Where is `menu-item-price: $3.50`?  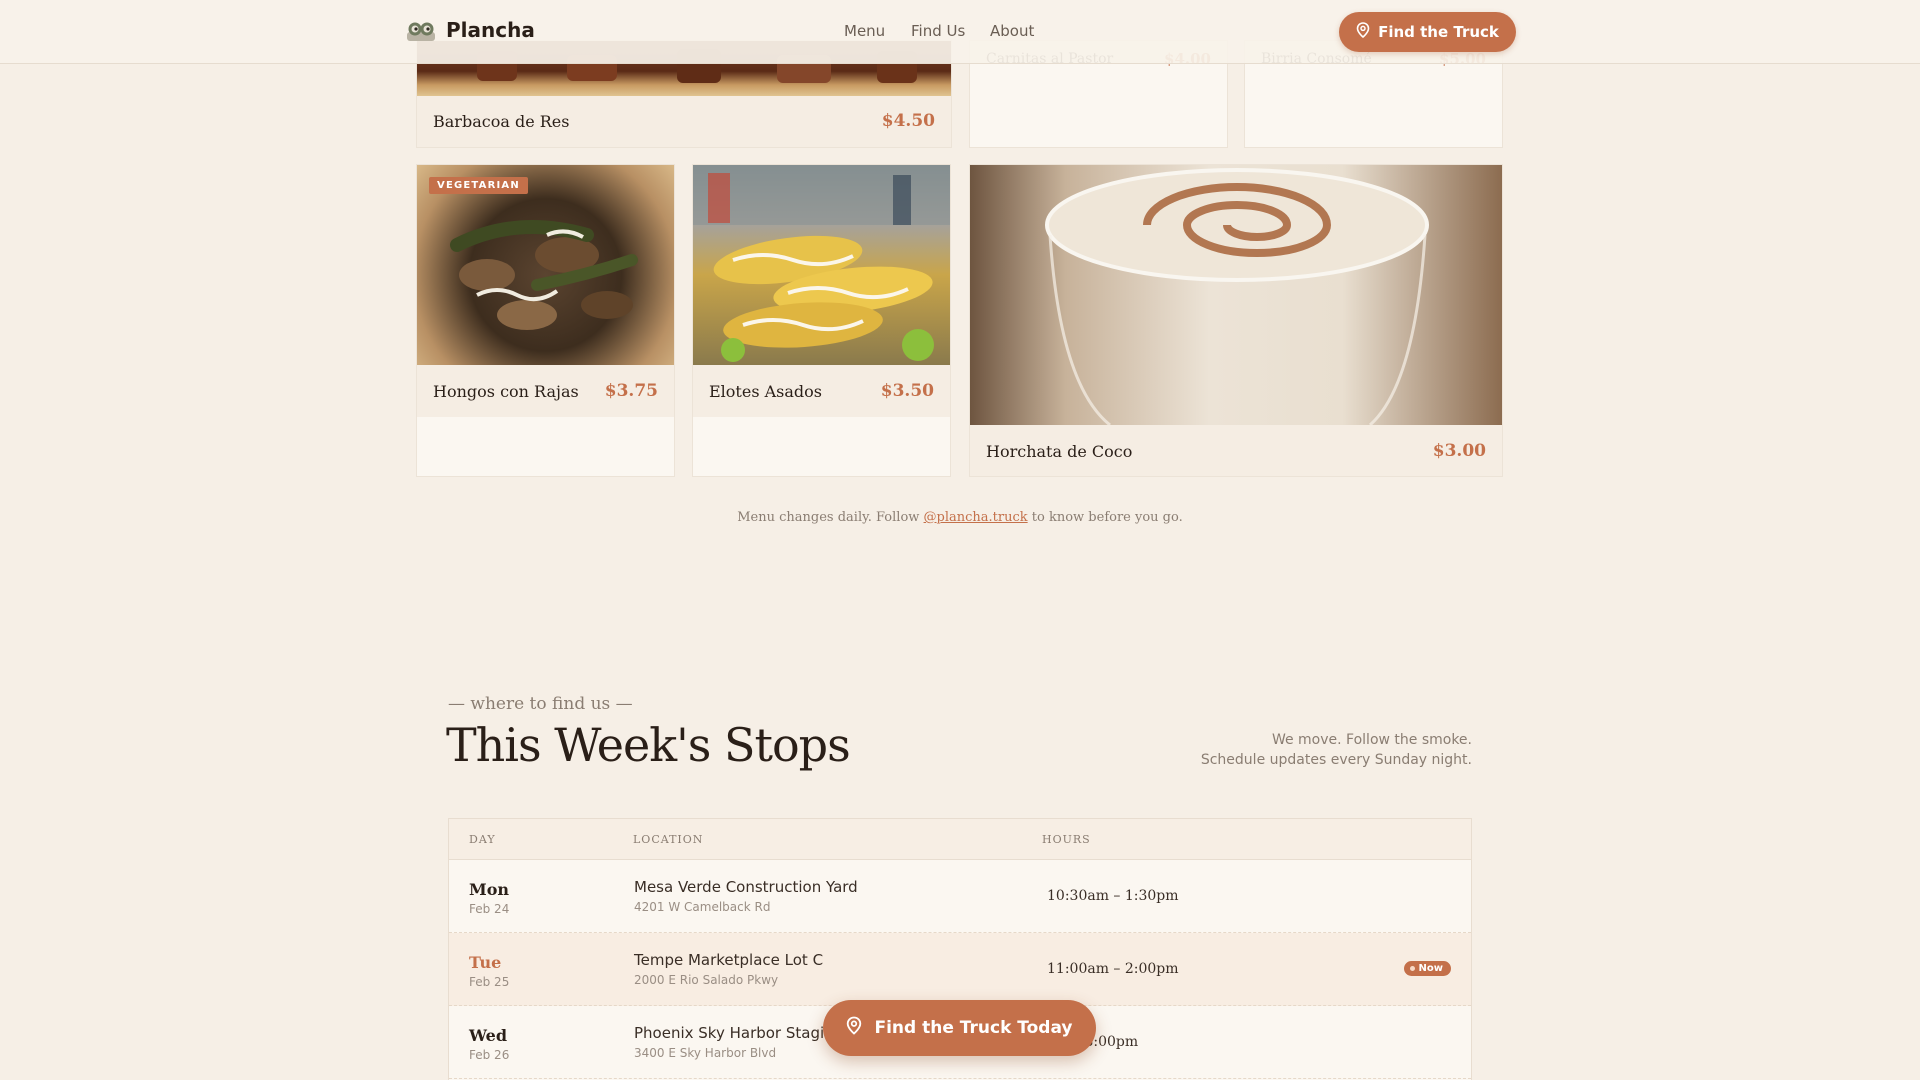
menu-item-price: $3.50 is located at coordinates (907, 391).